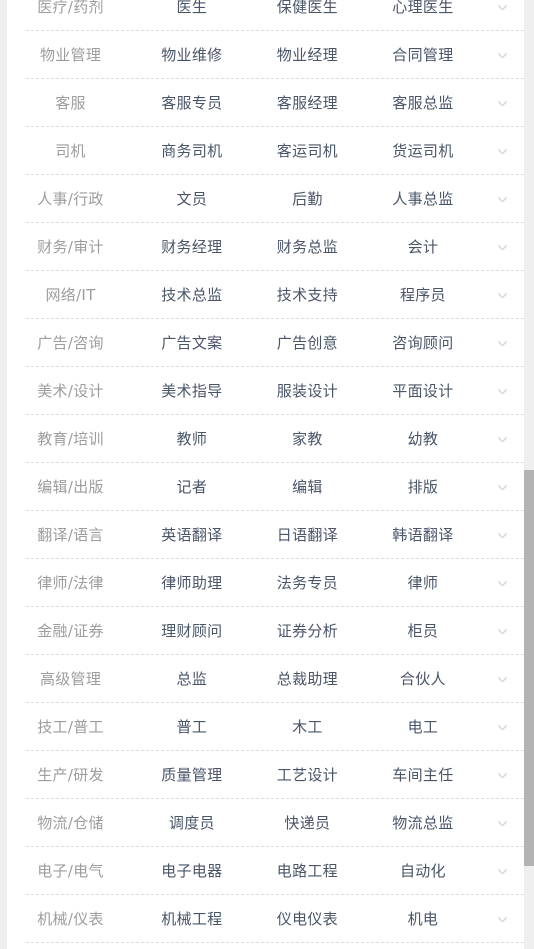 This screenshot has width=534, height=949. I want to click on job-subcategory-item: 英语翻译, so click(192, 535).